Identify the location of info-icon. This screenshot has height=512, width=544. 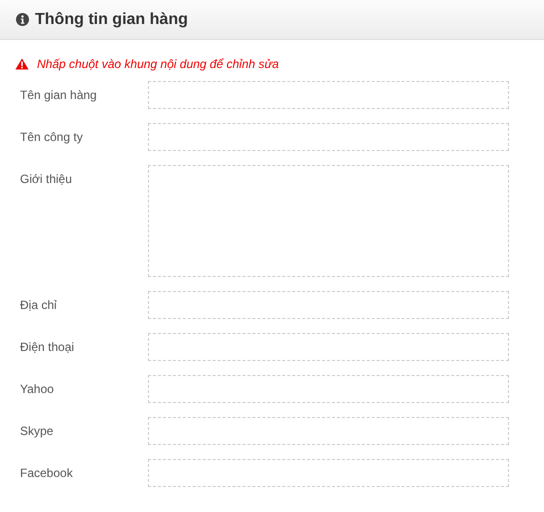
(22, 19).